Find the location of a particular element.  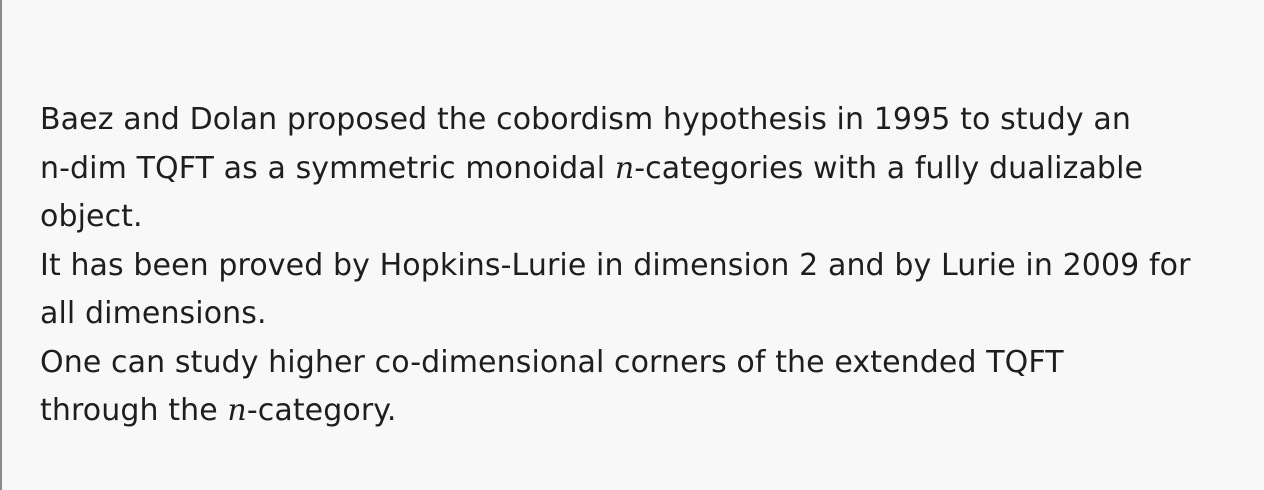

text-segment: all dimensions. is located at coordinates (153, 313).